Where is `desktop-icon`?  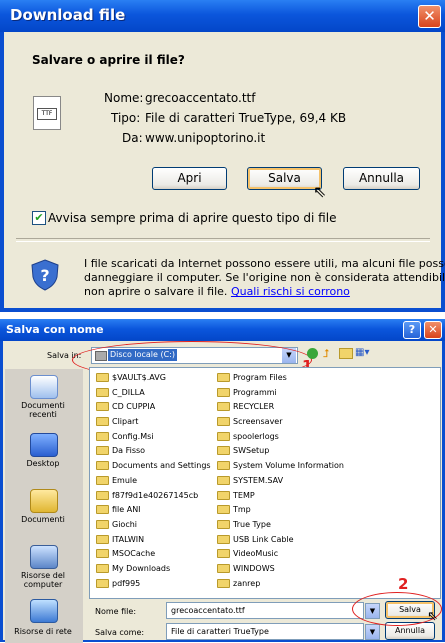
desktop-icon is located at coordinates (44, 445).